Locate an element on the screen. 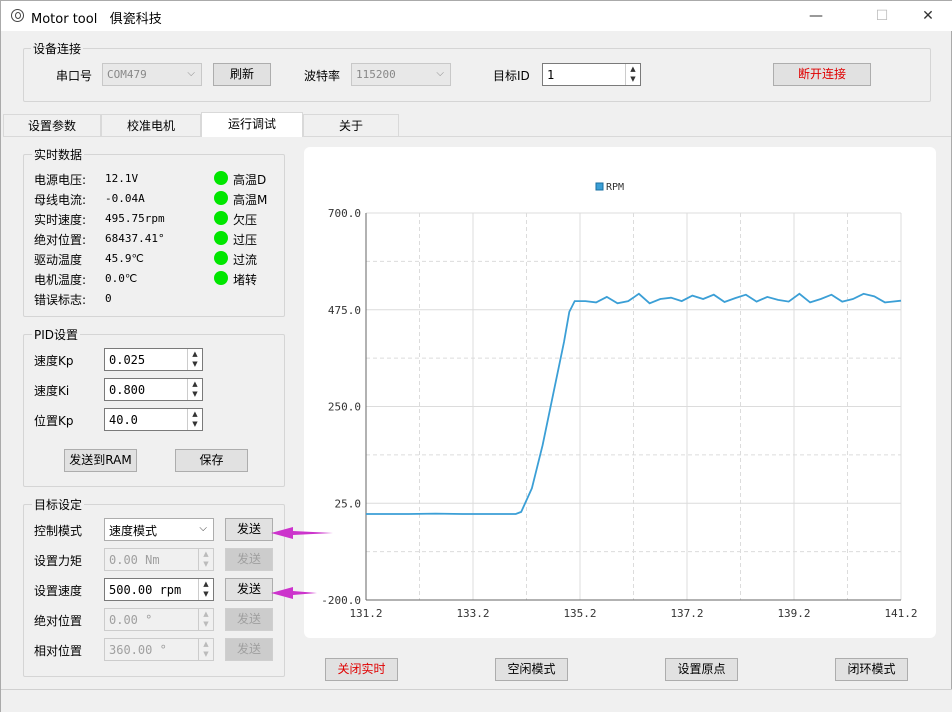 Image resolution: width=952 pixels, height=712 pixels. send-speed-button: 发送 is located at coordinates (249, 589).